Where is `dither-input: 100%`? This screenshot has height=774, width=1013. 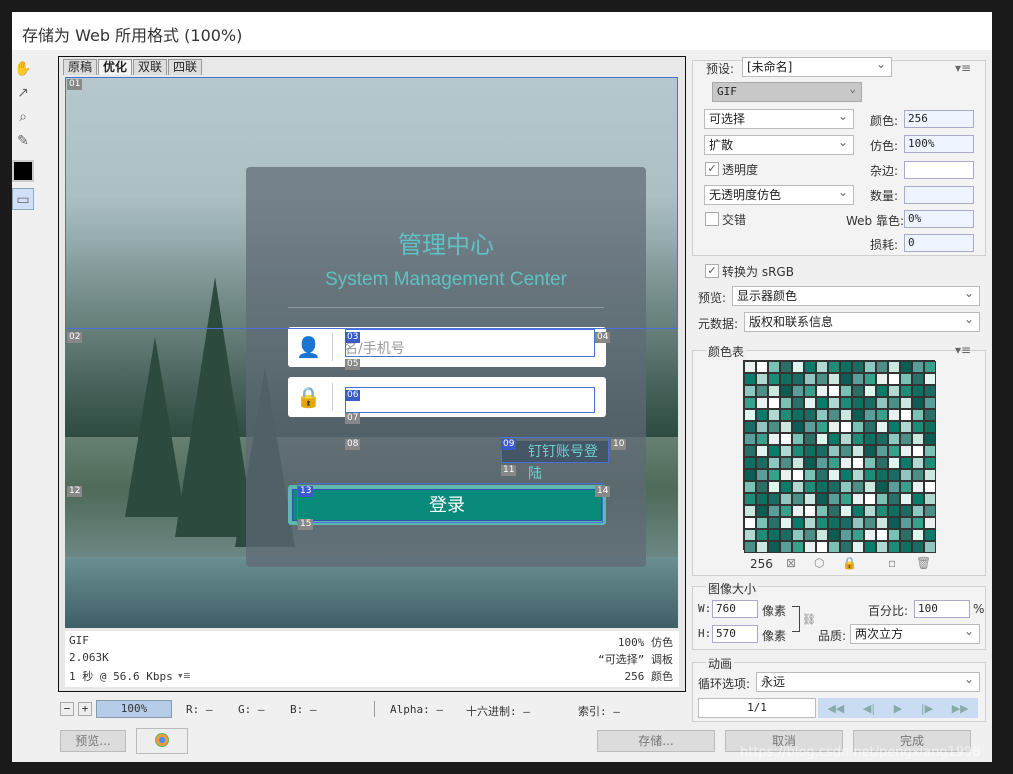
dither-input: 100% is located at coordinates (939, 144).